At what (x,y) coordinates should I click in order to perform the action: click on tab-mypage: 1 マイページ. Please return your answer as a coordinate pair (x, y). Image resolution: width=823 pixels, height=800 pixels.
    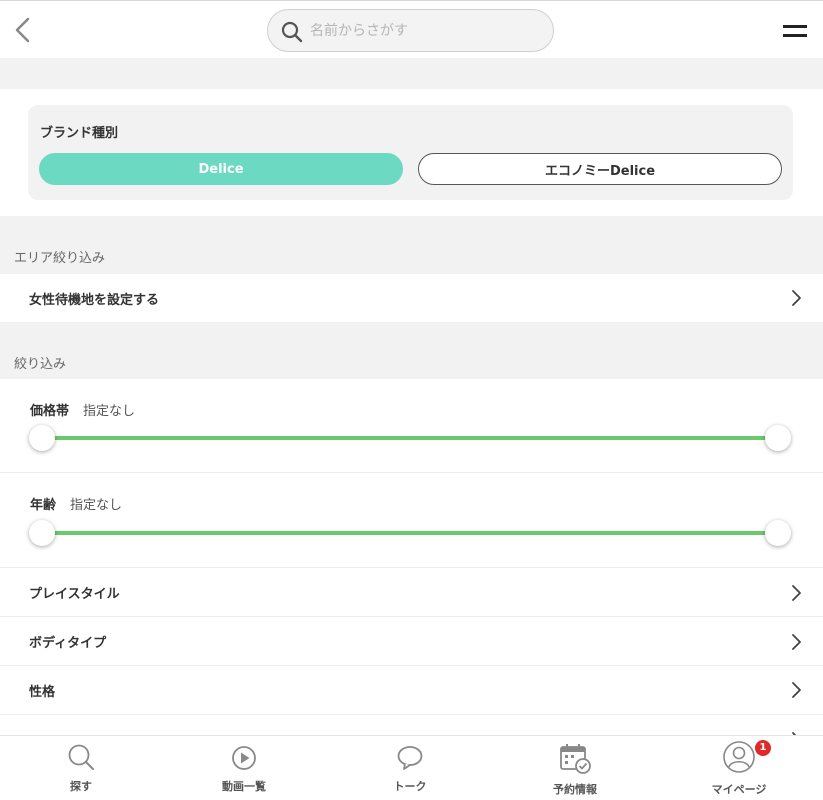
    Looking at the image, I should click on (739, 768).